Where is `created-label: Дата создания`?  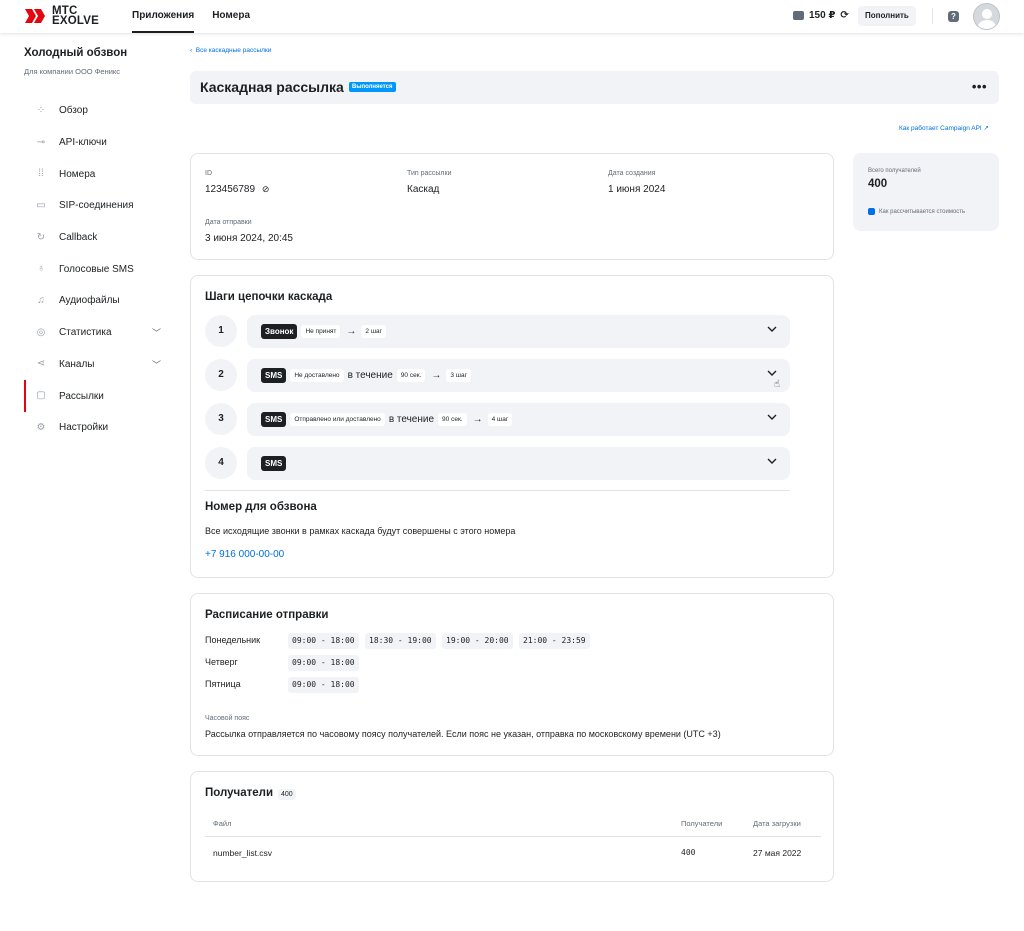 created-label: Дата создания is located at coordinates (632, 173).